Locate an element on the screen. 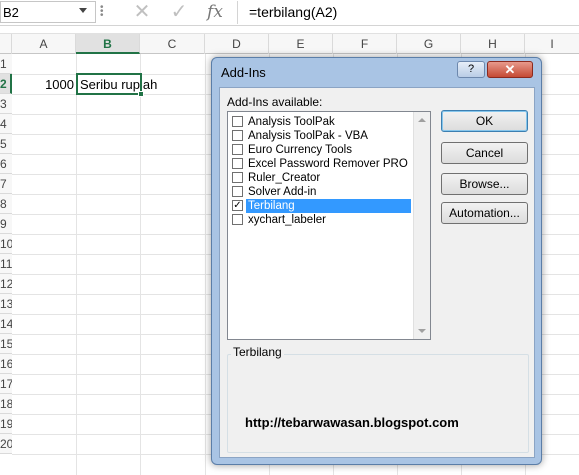  close-button: ✕ is located at coordinates (510, 69).